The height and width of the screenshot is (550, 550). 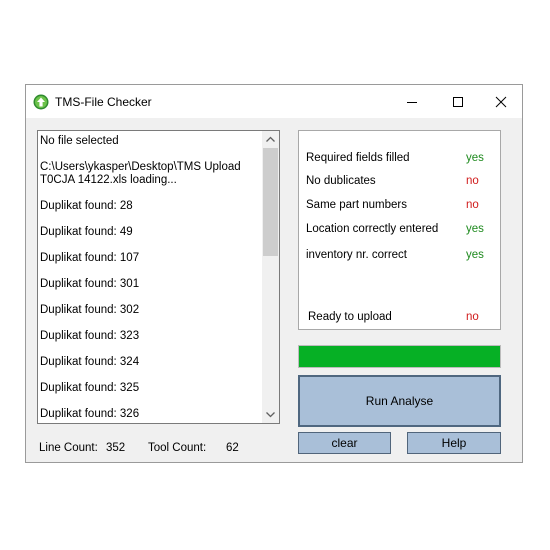 I want to click on line-count-value: 352, so click(x=116, y=448).